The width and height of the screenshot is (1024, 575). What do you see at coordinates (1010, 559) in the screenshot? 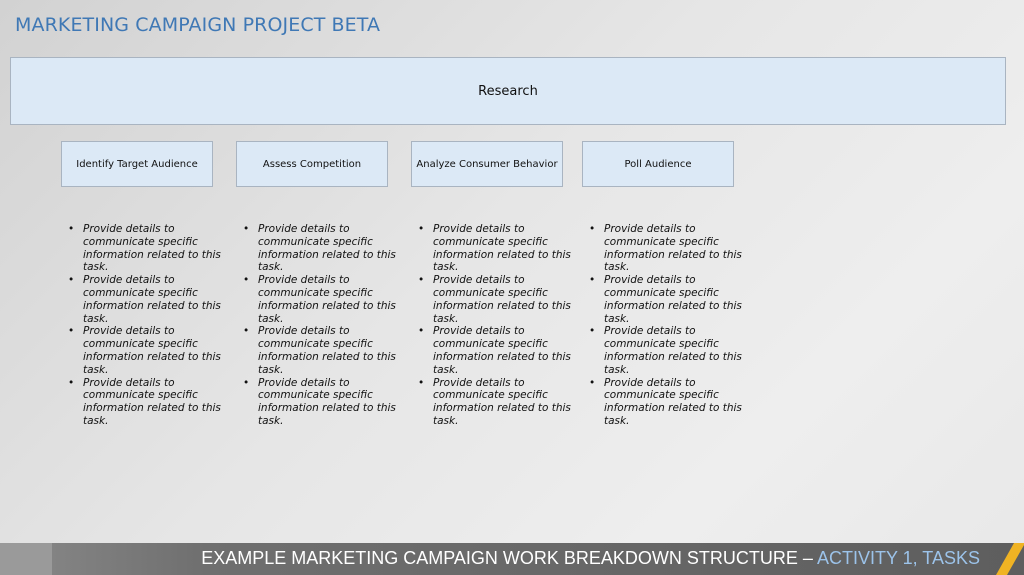
I see `corner-stripe-icon` at bounding box center [1010, 559].